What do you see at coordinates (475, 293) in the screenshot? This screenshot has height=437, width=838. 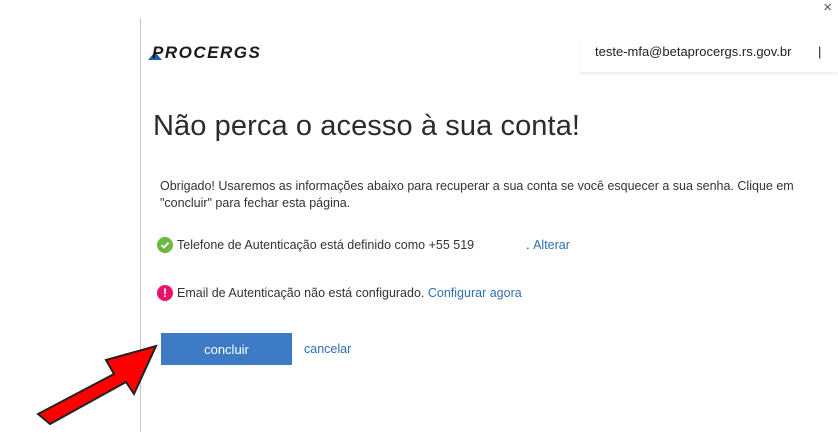 I see `configure-email-link: Configurar agora` at bounding box center [475, 293].